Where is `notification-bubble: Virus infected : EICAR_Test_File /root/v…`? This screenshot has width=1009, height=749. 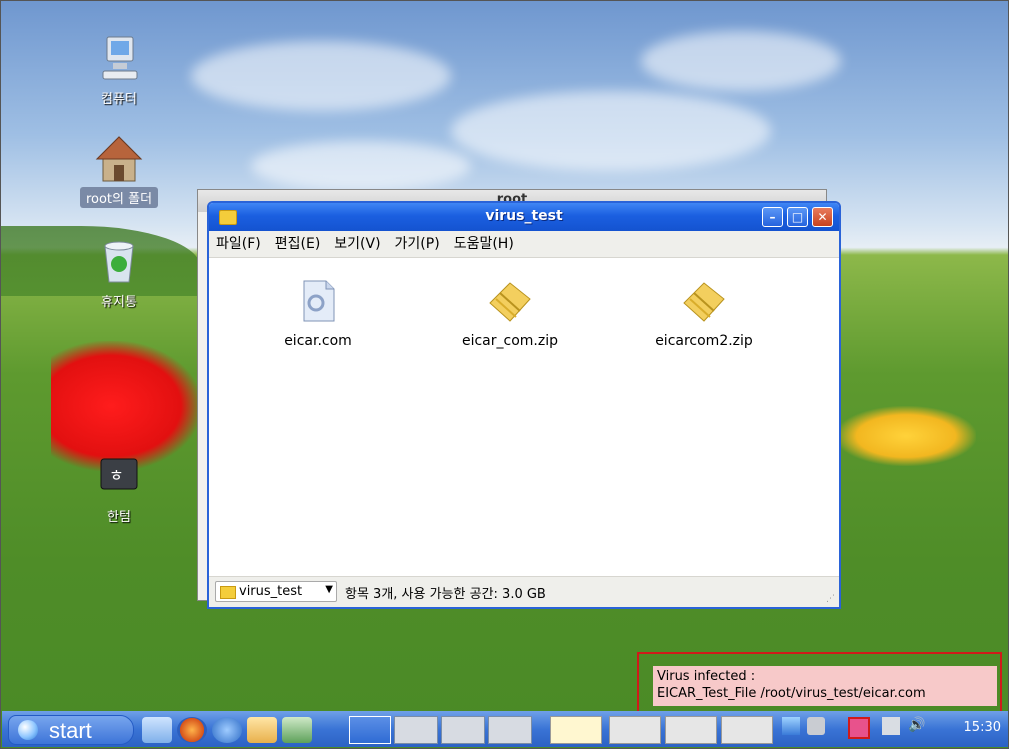
notification-bubble: Virus infected : EICAR_Test_File /root/v… is located at coordinates (825, 686).